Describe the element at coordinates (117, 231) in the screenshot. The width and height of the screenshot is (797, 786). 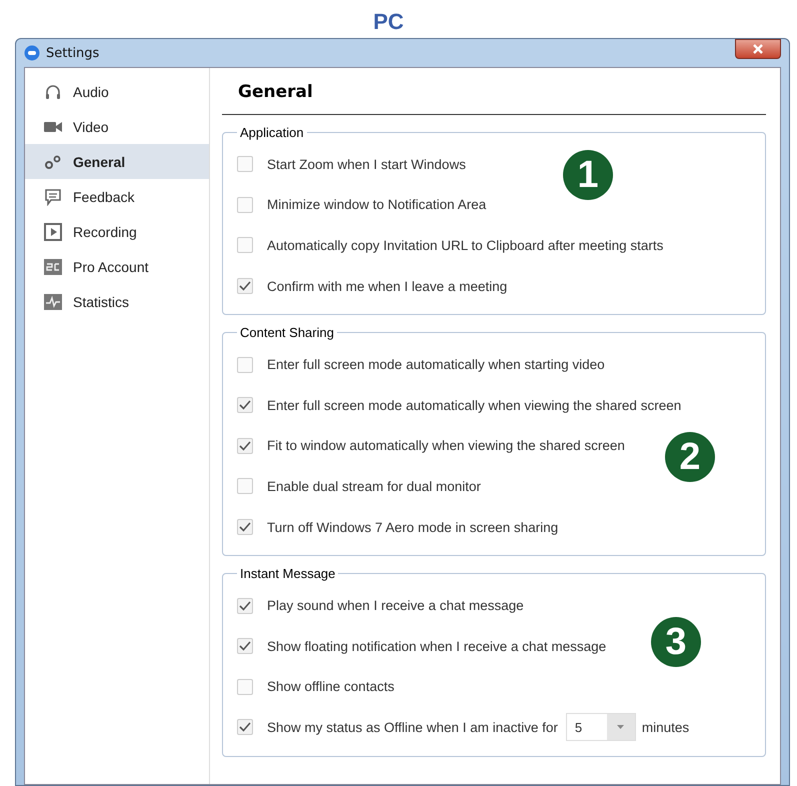
I see `sidebar-item: Recording` at that location.